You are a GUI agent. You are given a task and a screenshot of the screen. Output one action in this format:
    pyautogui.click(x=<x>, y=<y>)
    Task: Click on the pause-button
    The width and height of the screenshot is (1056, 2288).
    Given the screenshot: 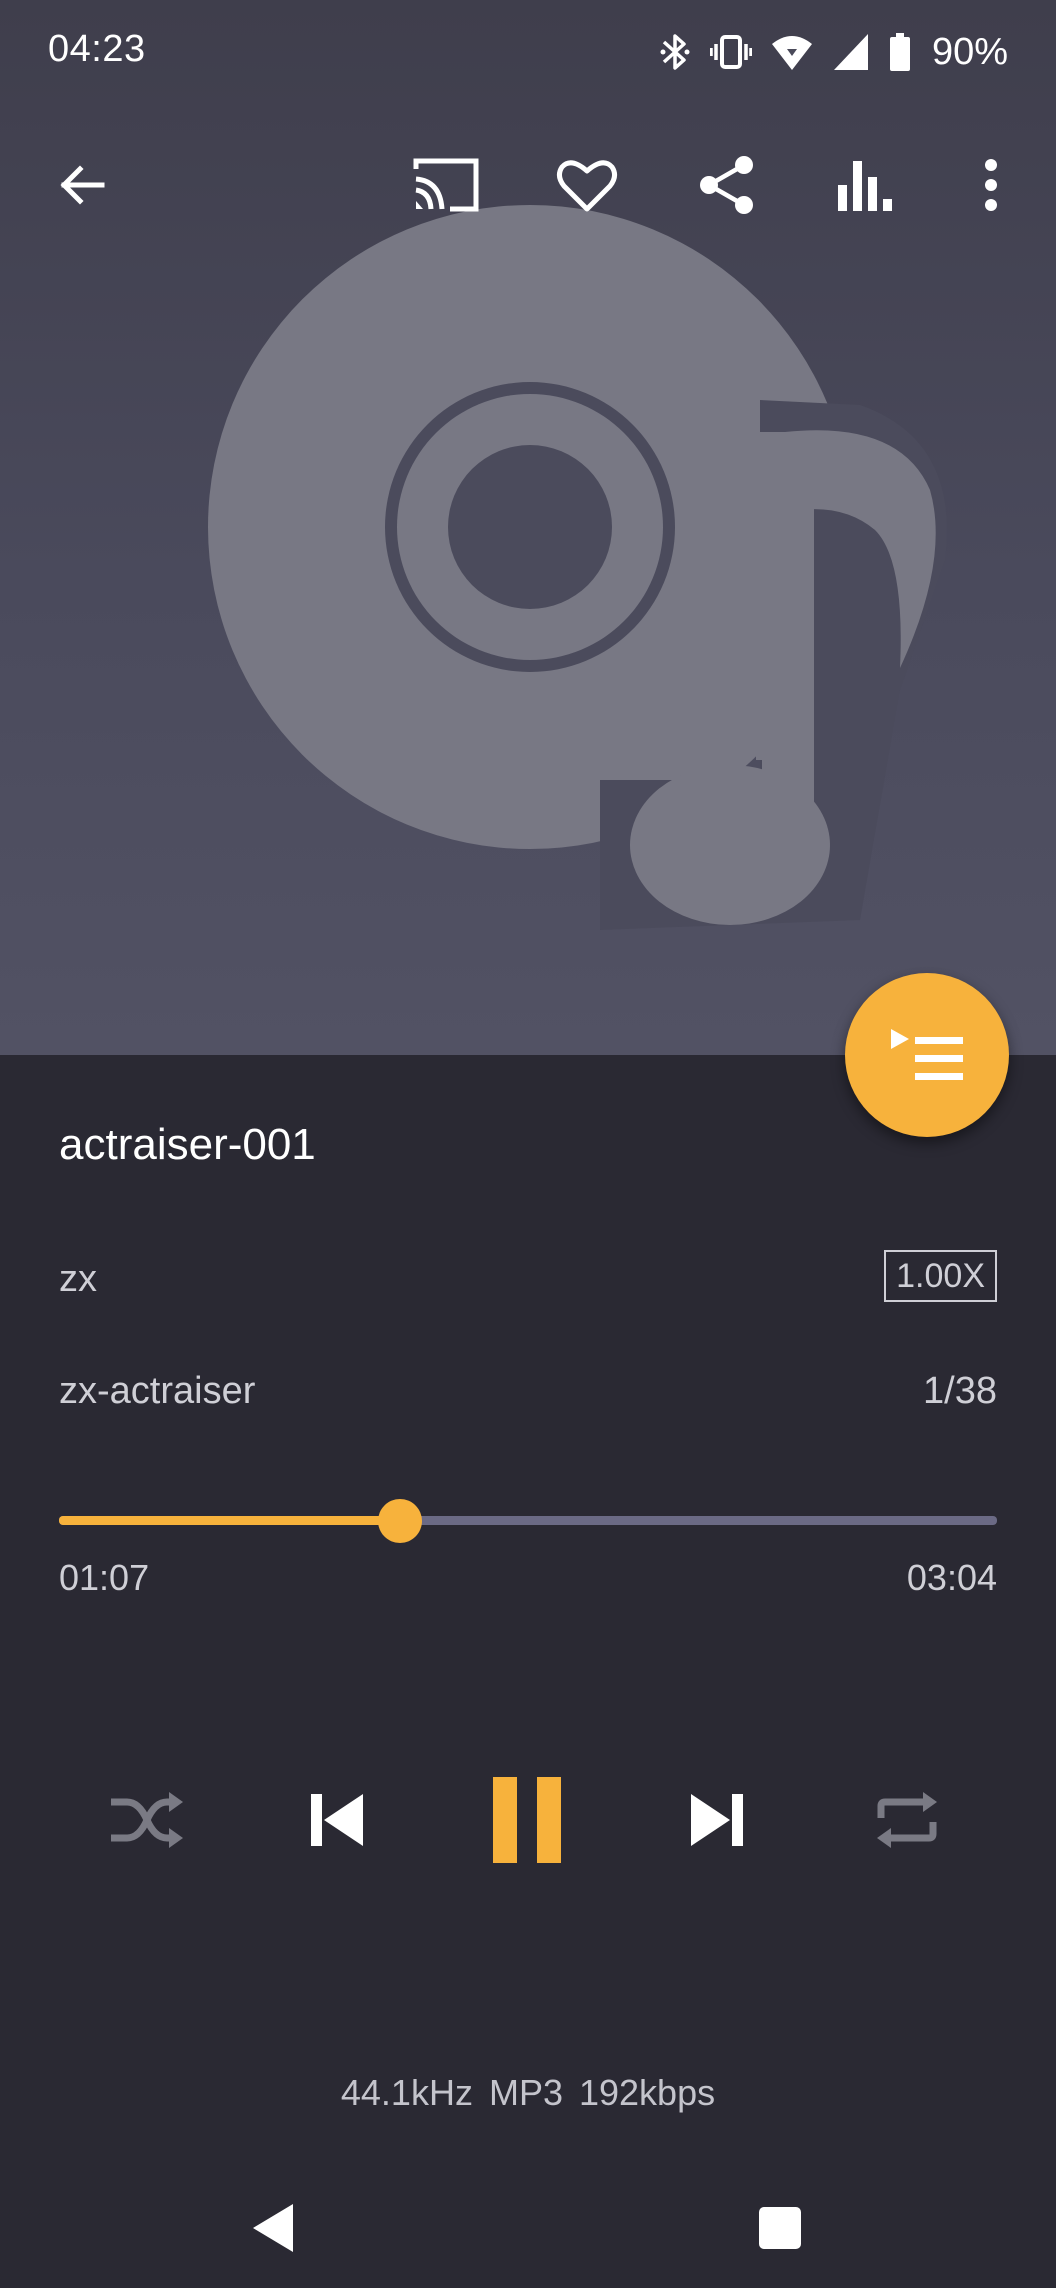 What is the action you would take?
    pyautogui.click(x=527, y=1820)
    